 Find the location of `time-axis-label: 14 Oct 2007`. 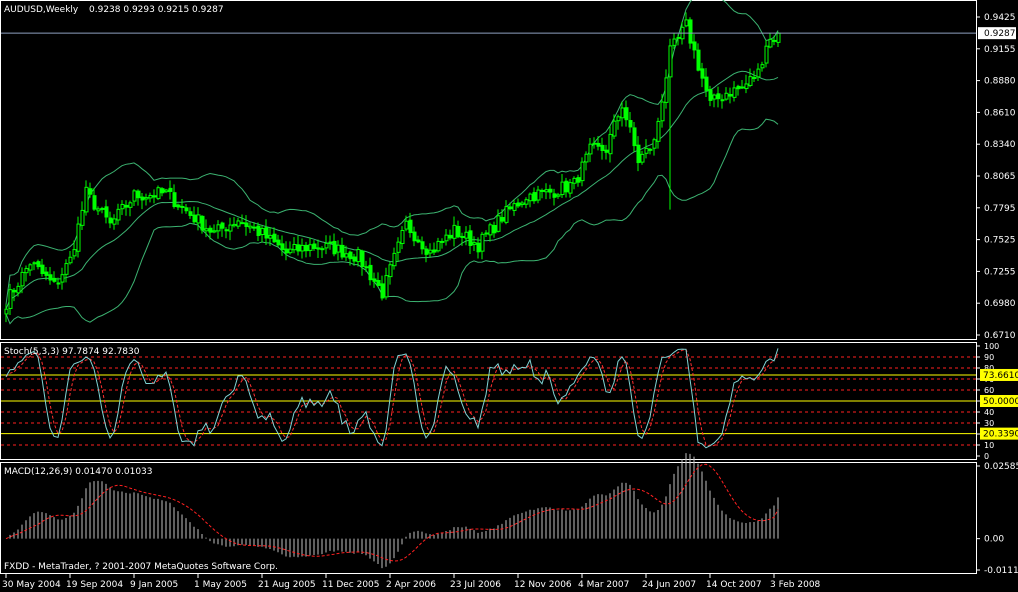

time-axis-label: 14 Oct 2007 is located at coordinates (734, 585).